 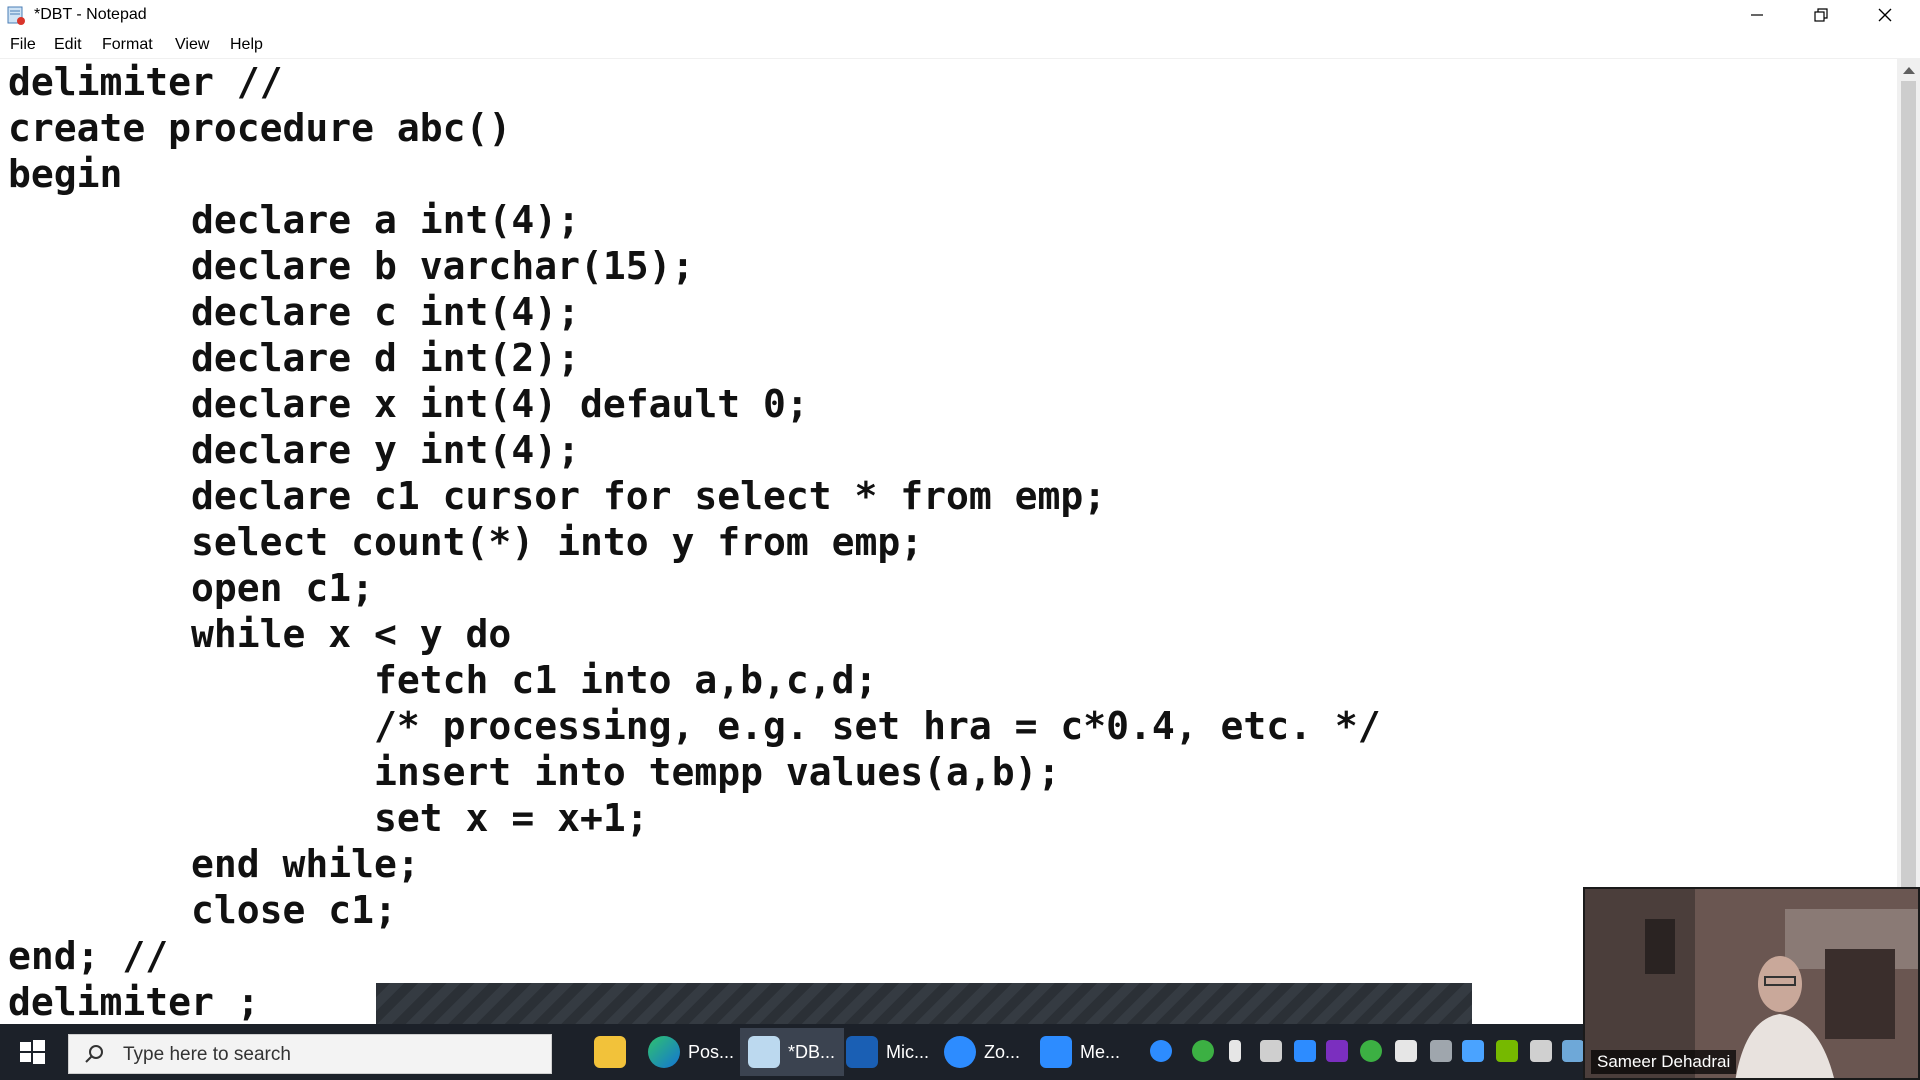 I want to click on code-line: end; //, so click(x=88, y=956).